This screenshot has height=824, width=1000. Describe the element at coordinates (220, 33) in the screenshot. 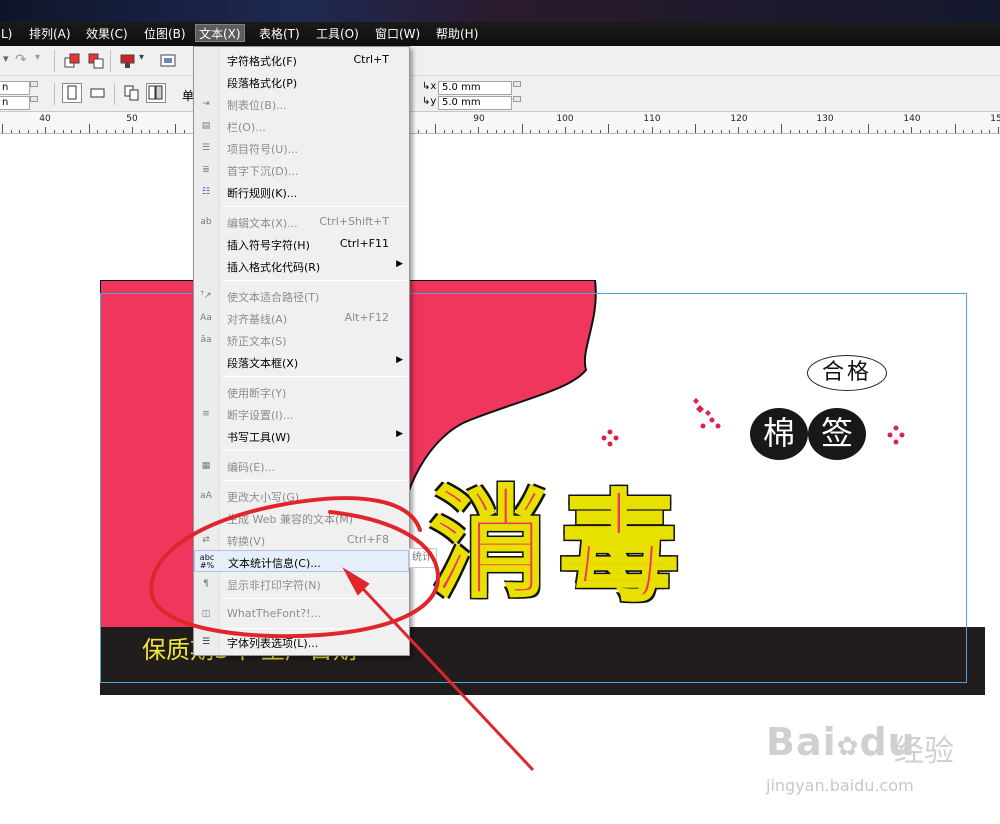

I see `menu-text: 文本(X)` at that location.